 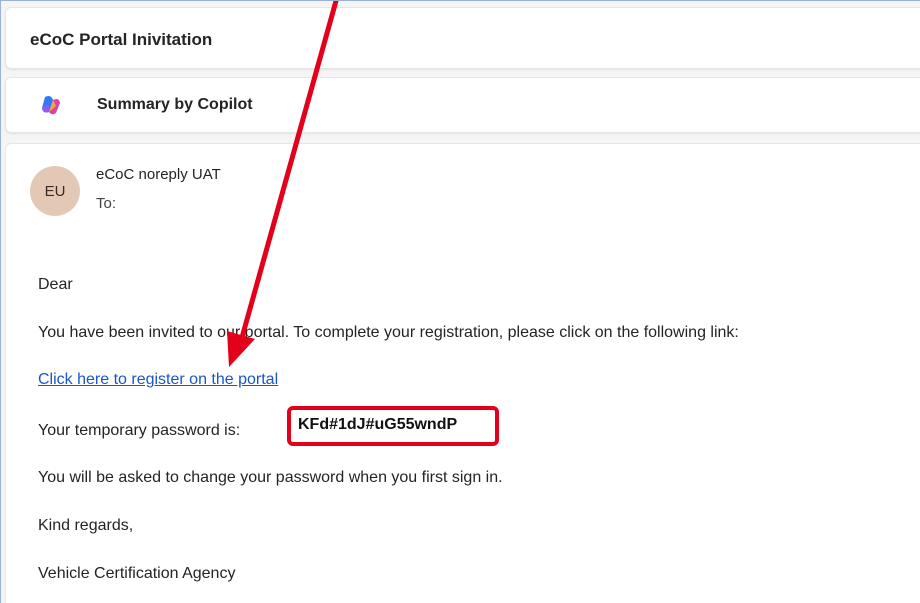 I want to click on avatar-initials: EU, so click(x=55, y=191).